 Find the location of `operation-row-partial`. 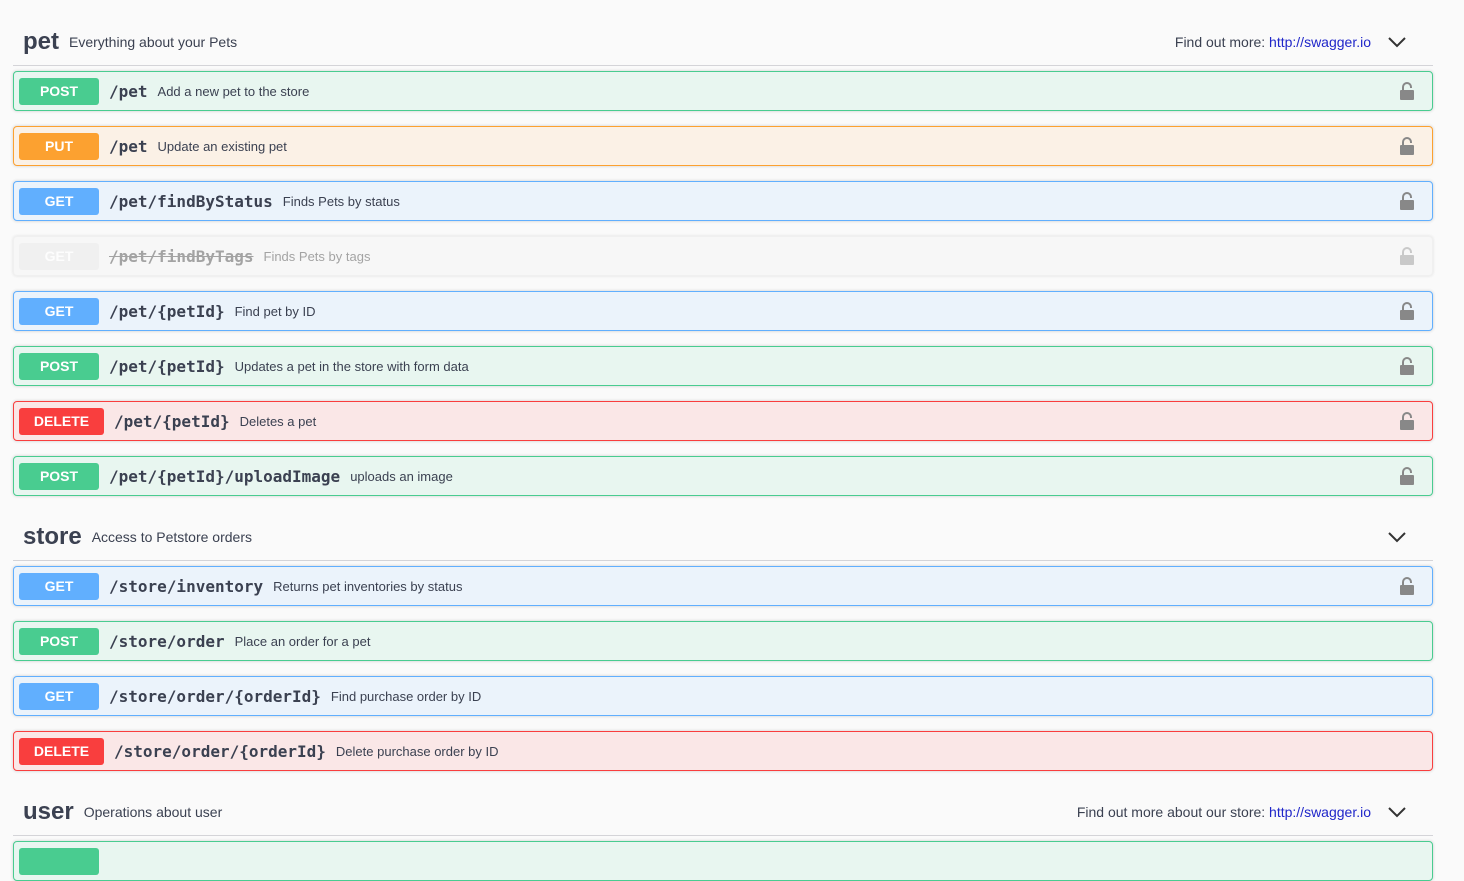

operation-row-partial is located at coordinates (723, 861).